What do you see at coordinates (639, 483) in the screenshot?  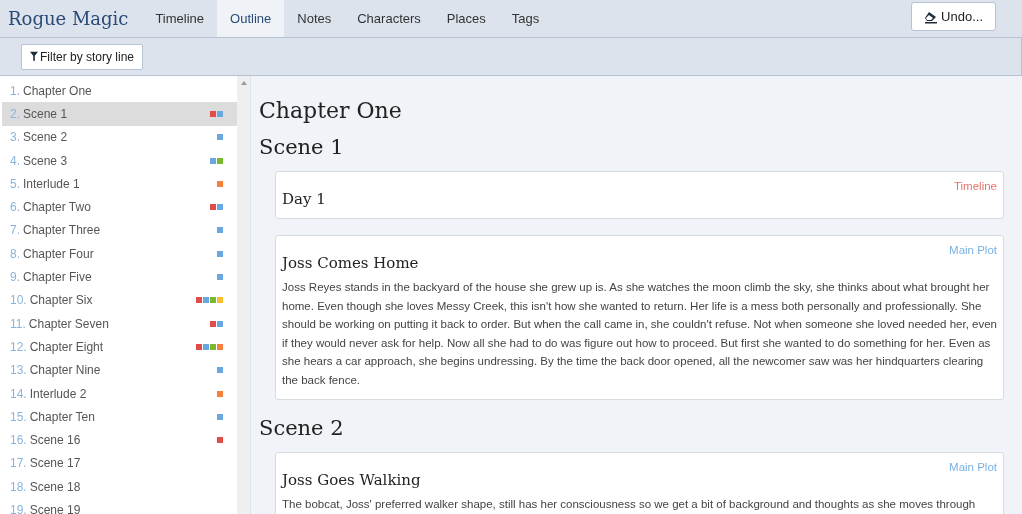 I see `event-card: Joss Goes Walking Main Plot The bobcat, Joss' preferred walker shape, still has her consciousness so we get a bit of background and thoughts as she moves through` at bounding box center [639, 483].